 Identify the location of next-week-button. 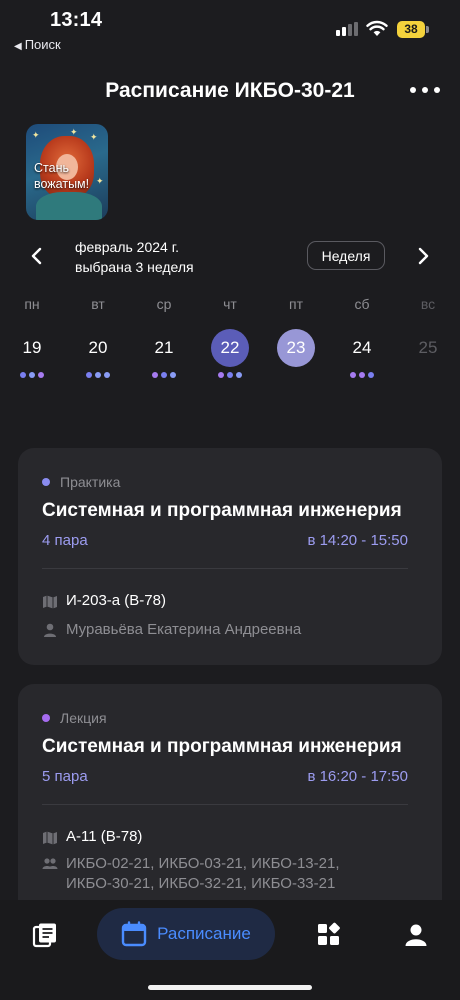
(423, 256).